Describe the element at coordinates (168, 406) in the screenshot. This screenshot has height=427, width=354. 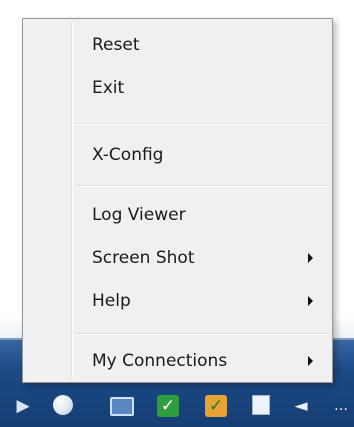
I see `green-check-icon: ✓` at that location.